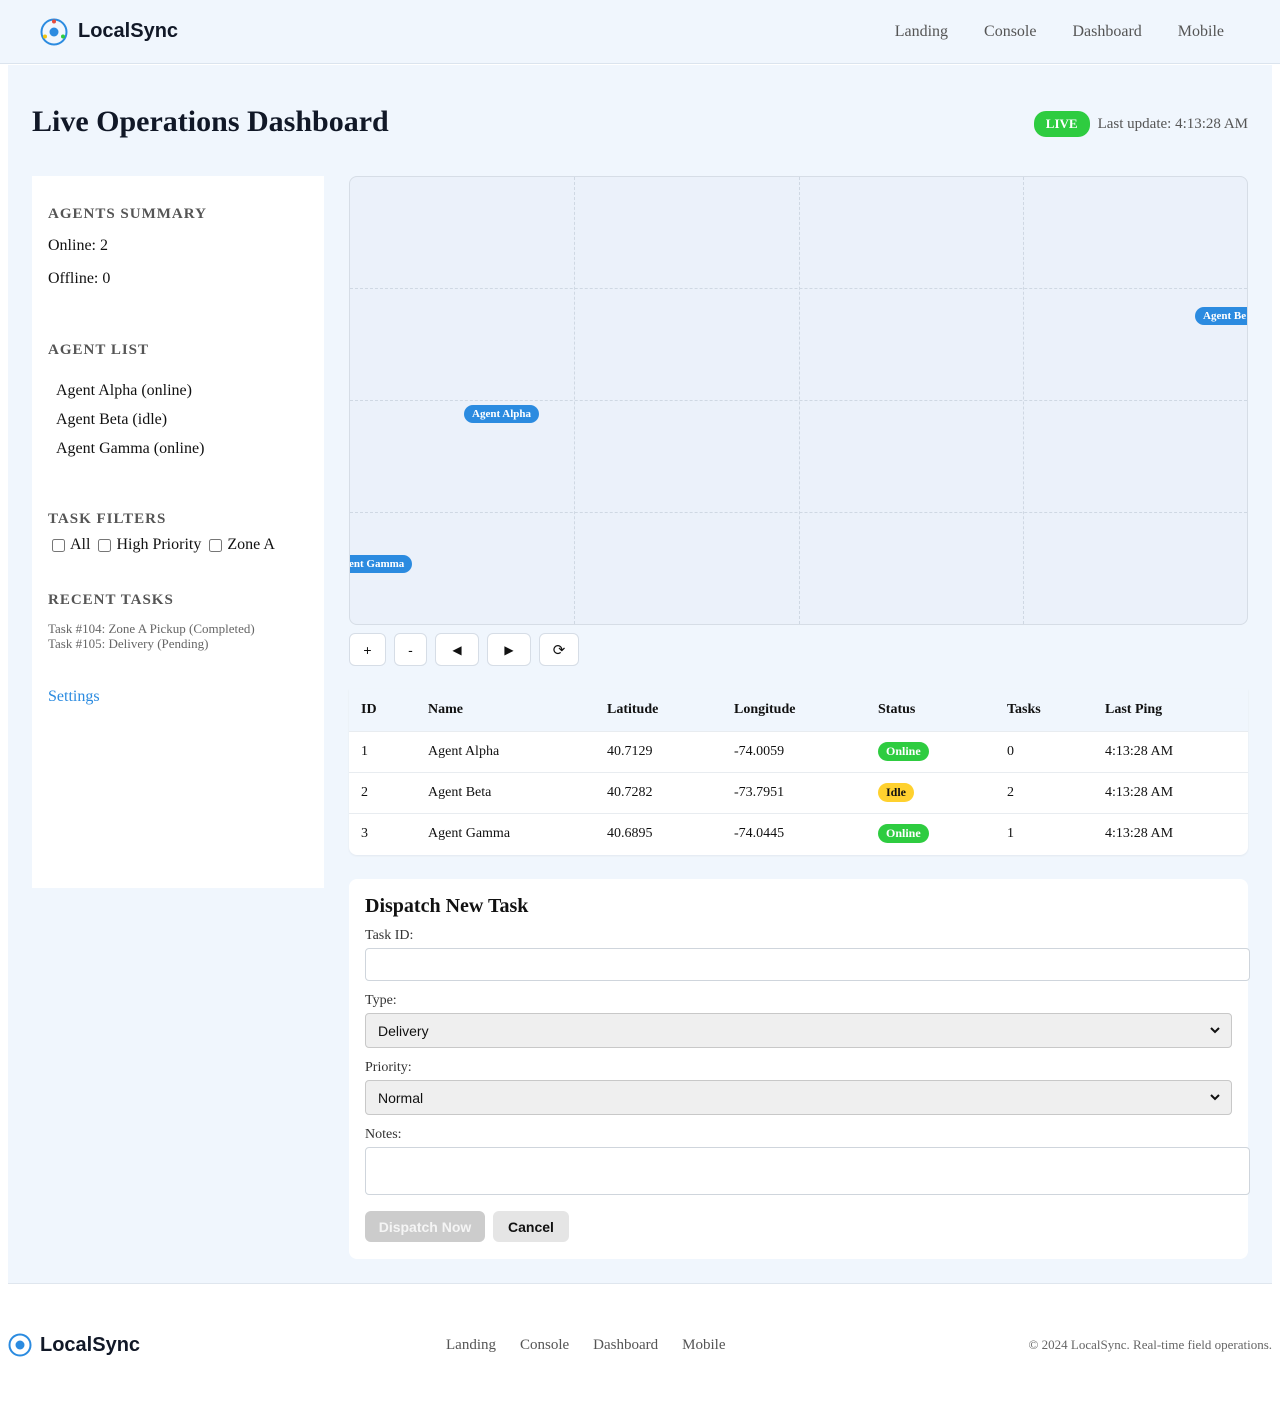 The image size is (1280, 1414). Describe the element at coordinates (99, 350) in the screenshot. I see `agent-list-heading: AGENT LIST` at that location.